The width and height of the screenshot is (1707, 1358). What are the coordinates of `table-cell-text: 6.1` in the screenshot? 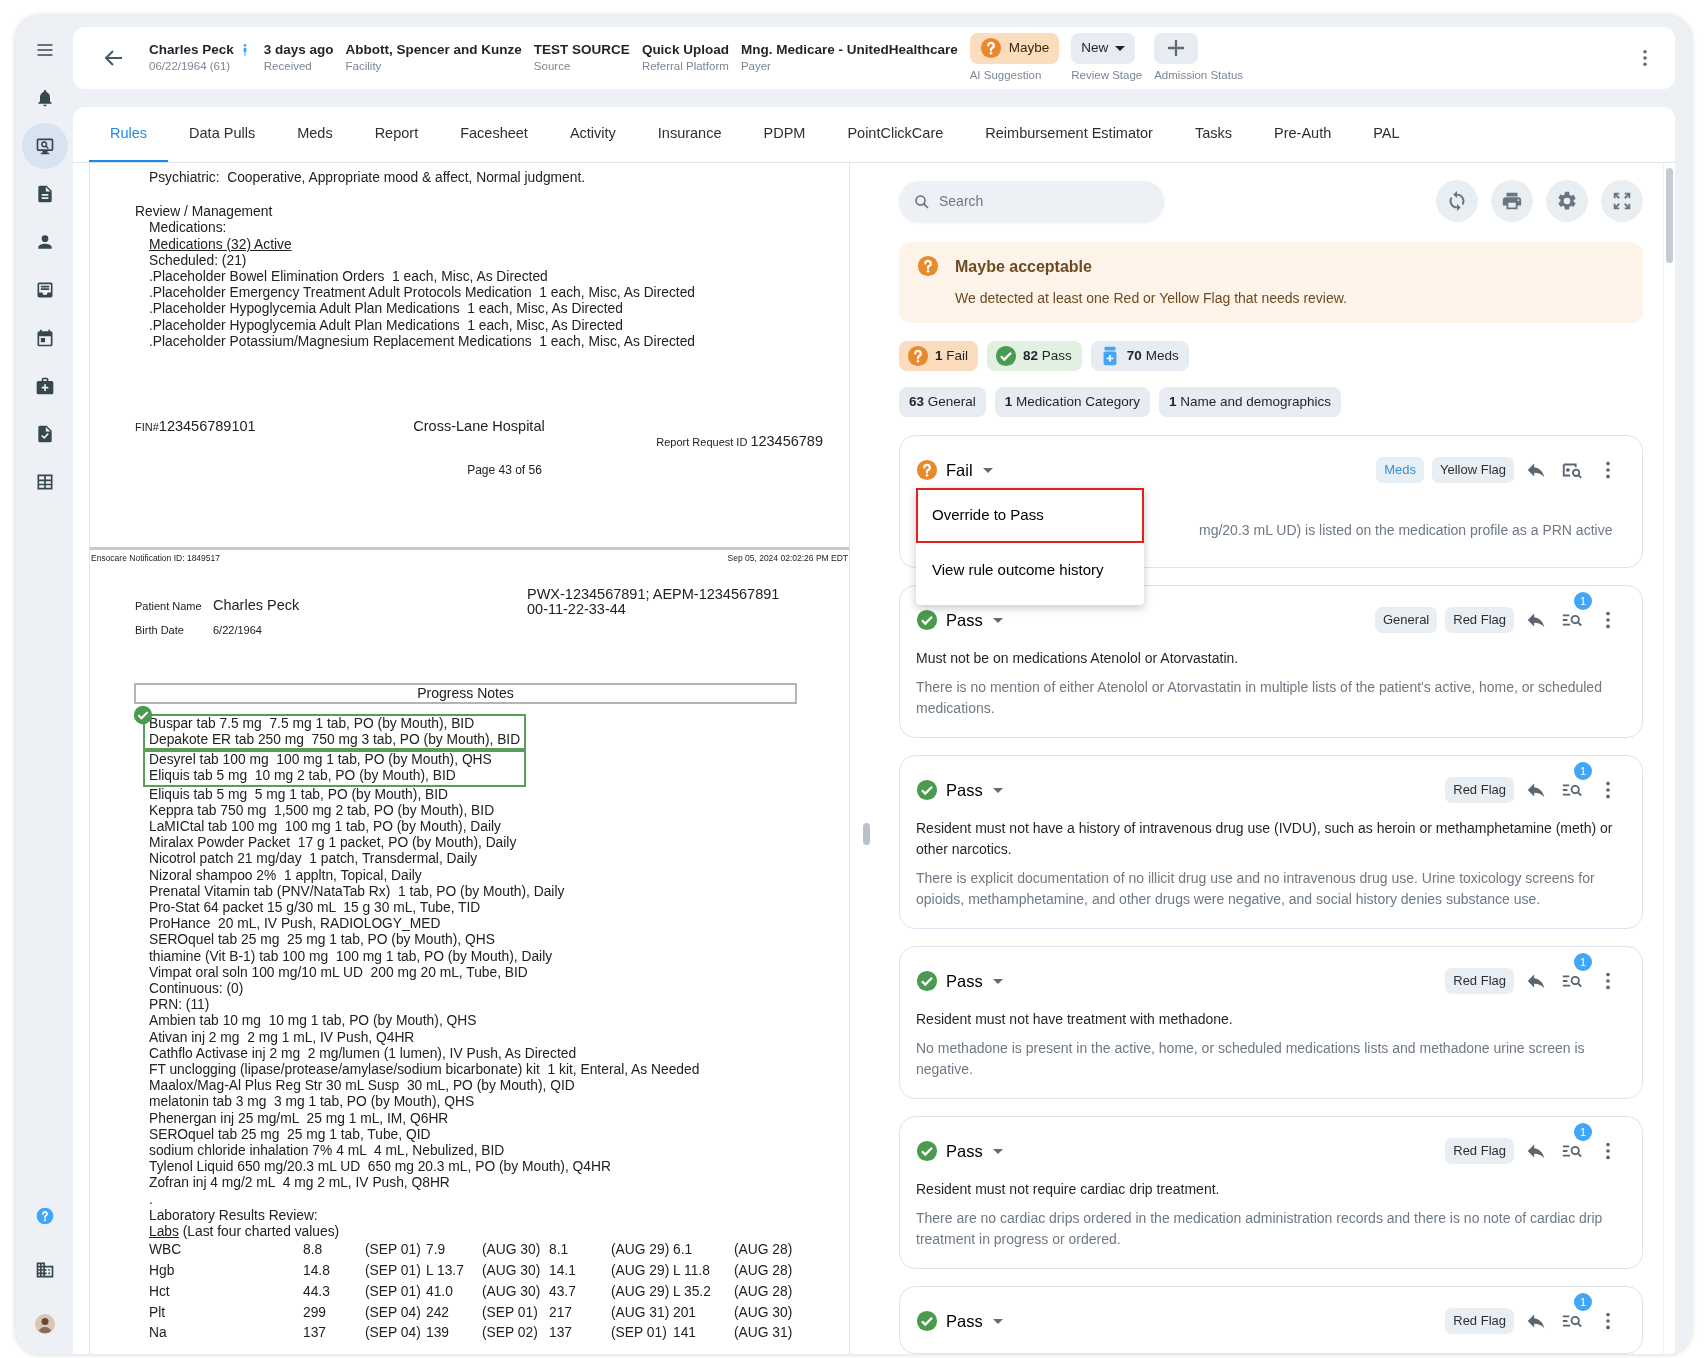 It's located at (683, 1250).